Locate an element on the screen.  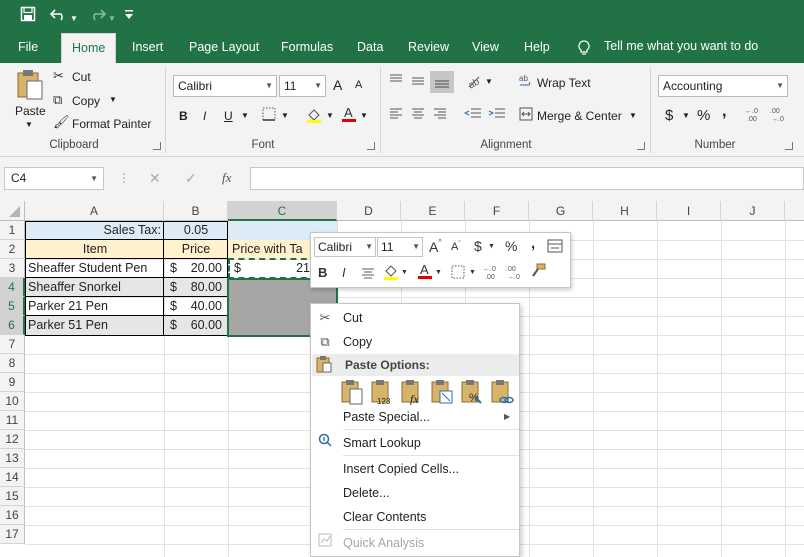
column-header-d: D is located at coordinates (369, 211).